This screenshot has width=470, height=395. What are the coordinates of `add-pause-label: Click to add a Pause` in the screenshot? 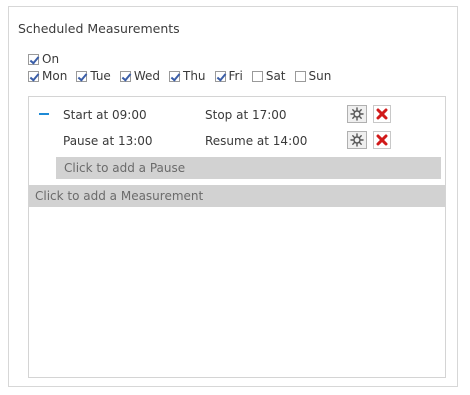 It's located at (125, 168).